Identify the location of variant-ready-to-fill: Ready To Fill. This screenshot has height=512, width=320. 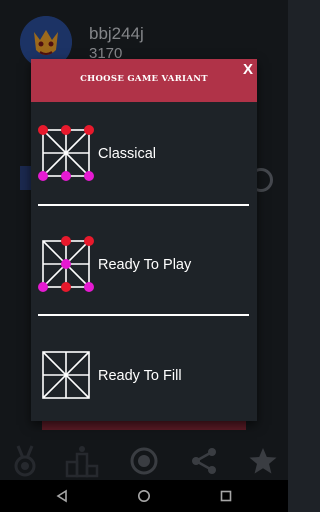
(144, 382).